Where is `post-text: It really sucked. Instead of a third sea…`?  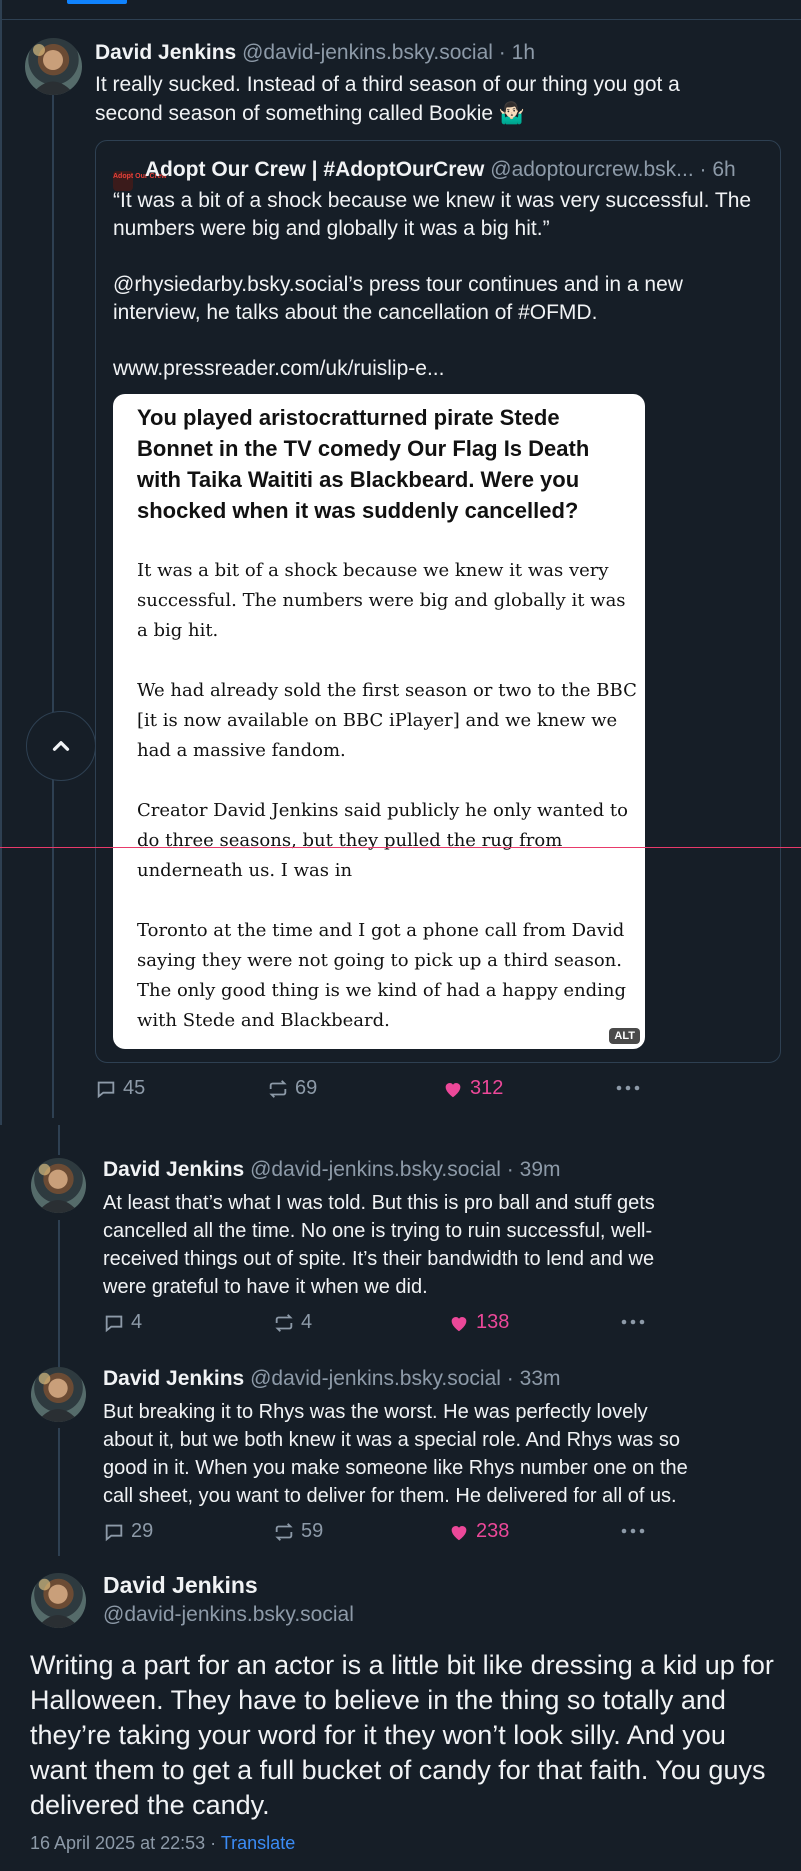
post-text: It really sucked. Instead of a third sea… is located at coordinates (440, 99).